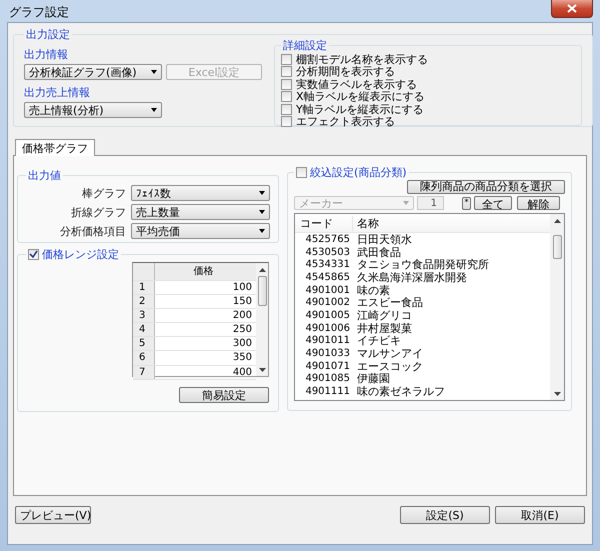  I want to click on preview-button: プレビュー(V), so click(53, 515).